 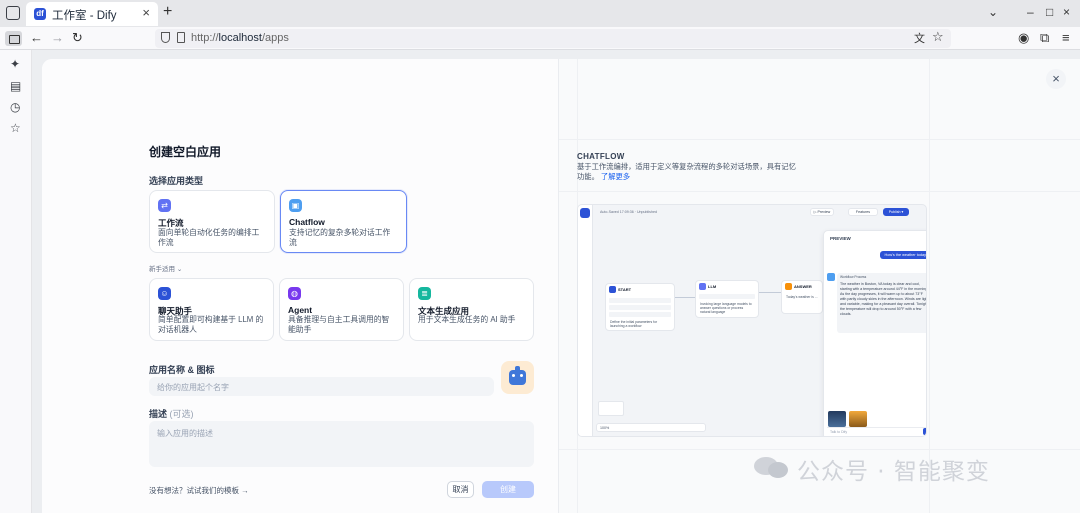 I want to click on minimap, so click(x=611, y=408).